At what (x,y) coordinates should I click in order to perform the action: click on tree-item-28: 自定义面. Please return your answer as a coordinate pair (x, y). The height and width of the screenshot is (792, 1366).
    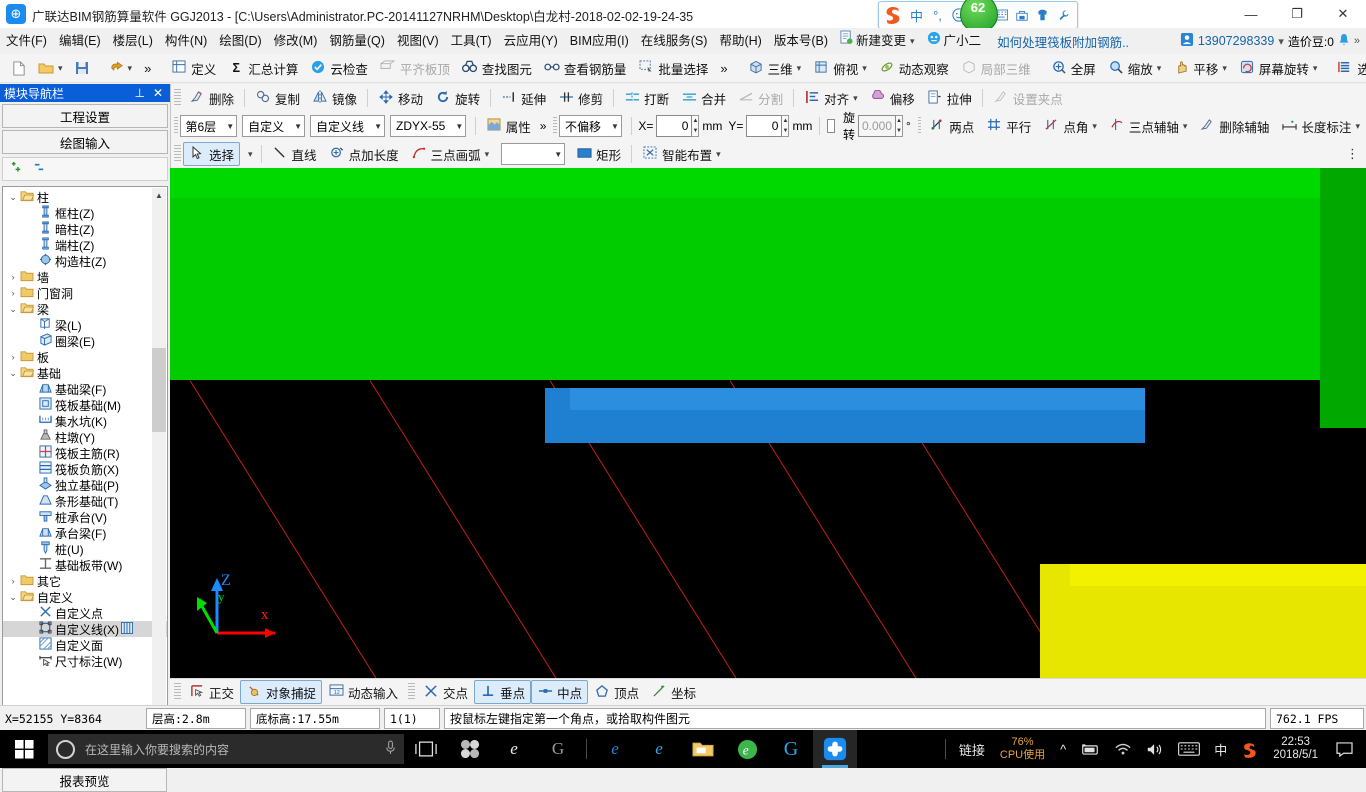
    Looking at the image, I should click on (85, 645).